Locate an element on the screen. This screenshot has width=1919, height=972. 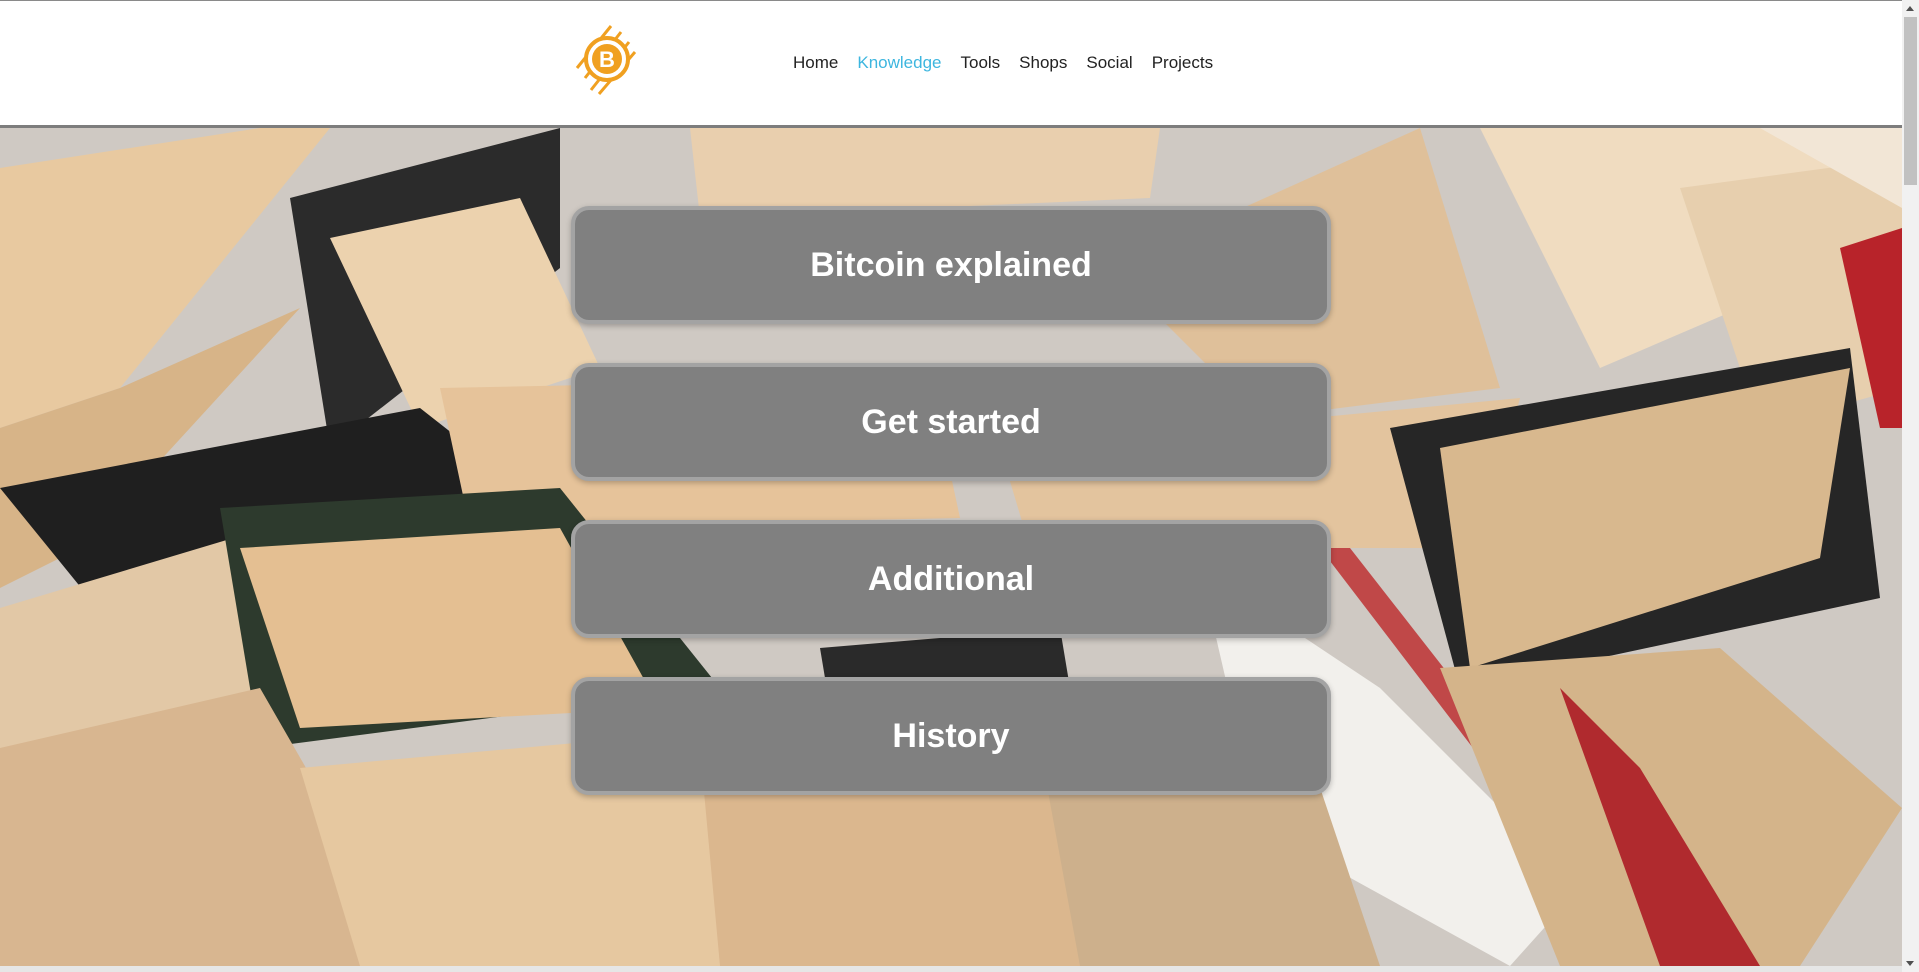
vertical-scrollbar is located at coordinates (1910, 486).